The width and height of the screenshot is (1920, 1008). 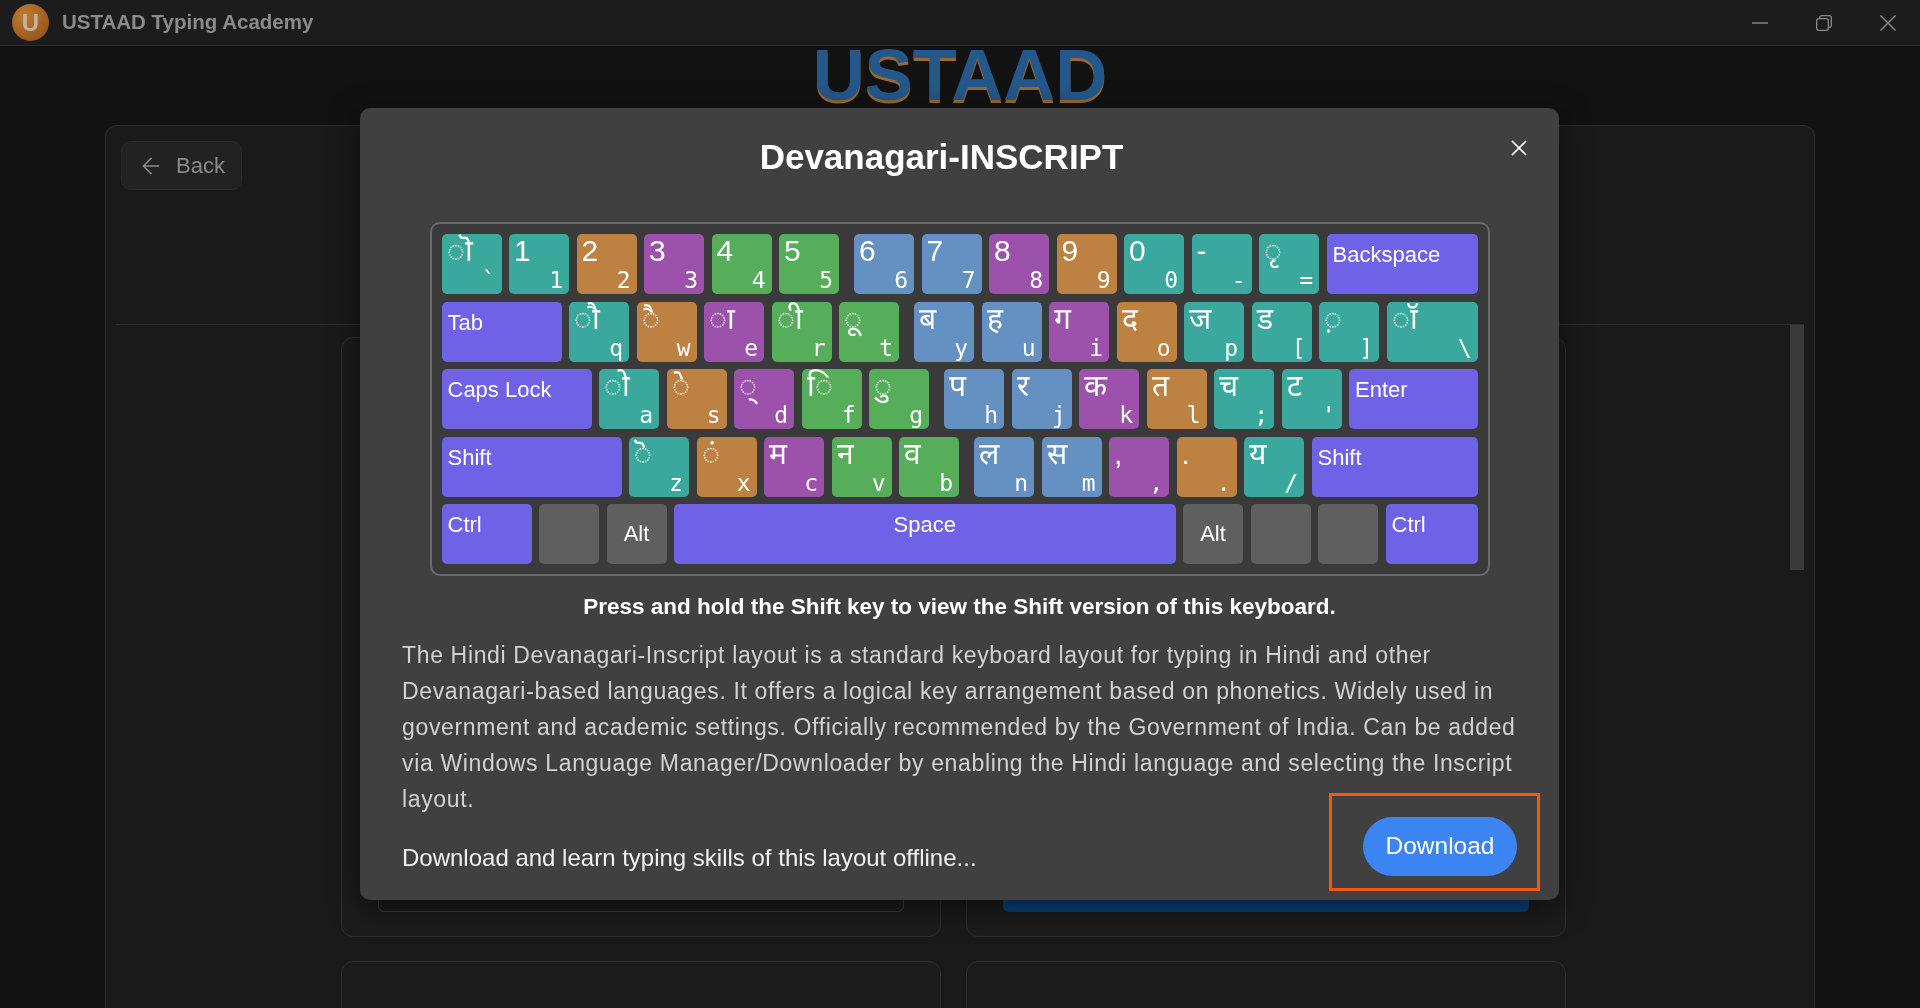 I want to click on key-glyph: ◌्, so click(x=748, y=386).